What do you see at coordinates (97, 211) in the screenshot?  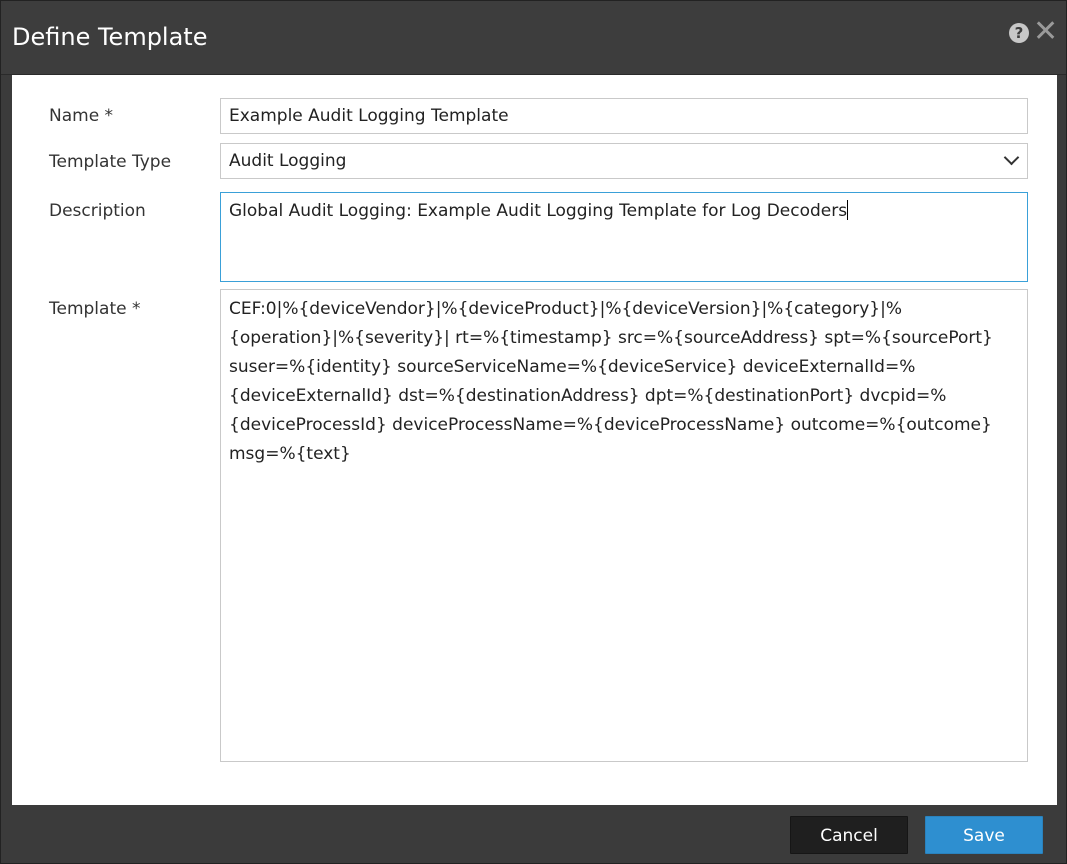 I see `description-label: Description` at bounding box center [97, 211].